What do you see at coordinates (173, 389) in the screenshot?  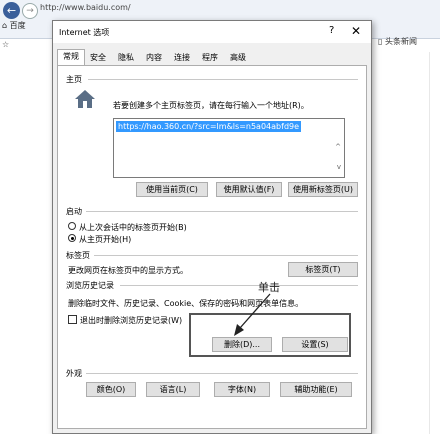 I see `languages-button: 语言(L)` at bounding box center [173, 389].